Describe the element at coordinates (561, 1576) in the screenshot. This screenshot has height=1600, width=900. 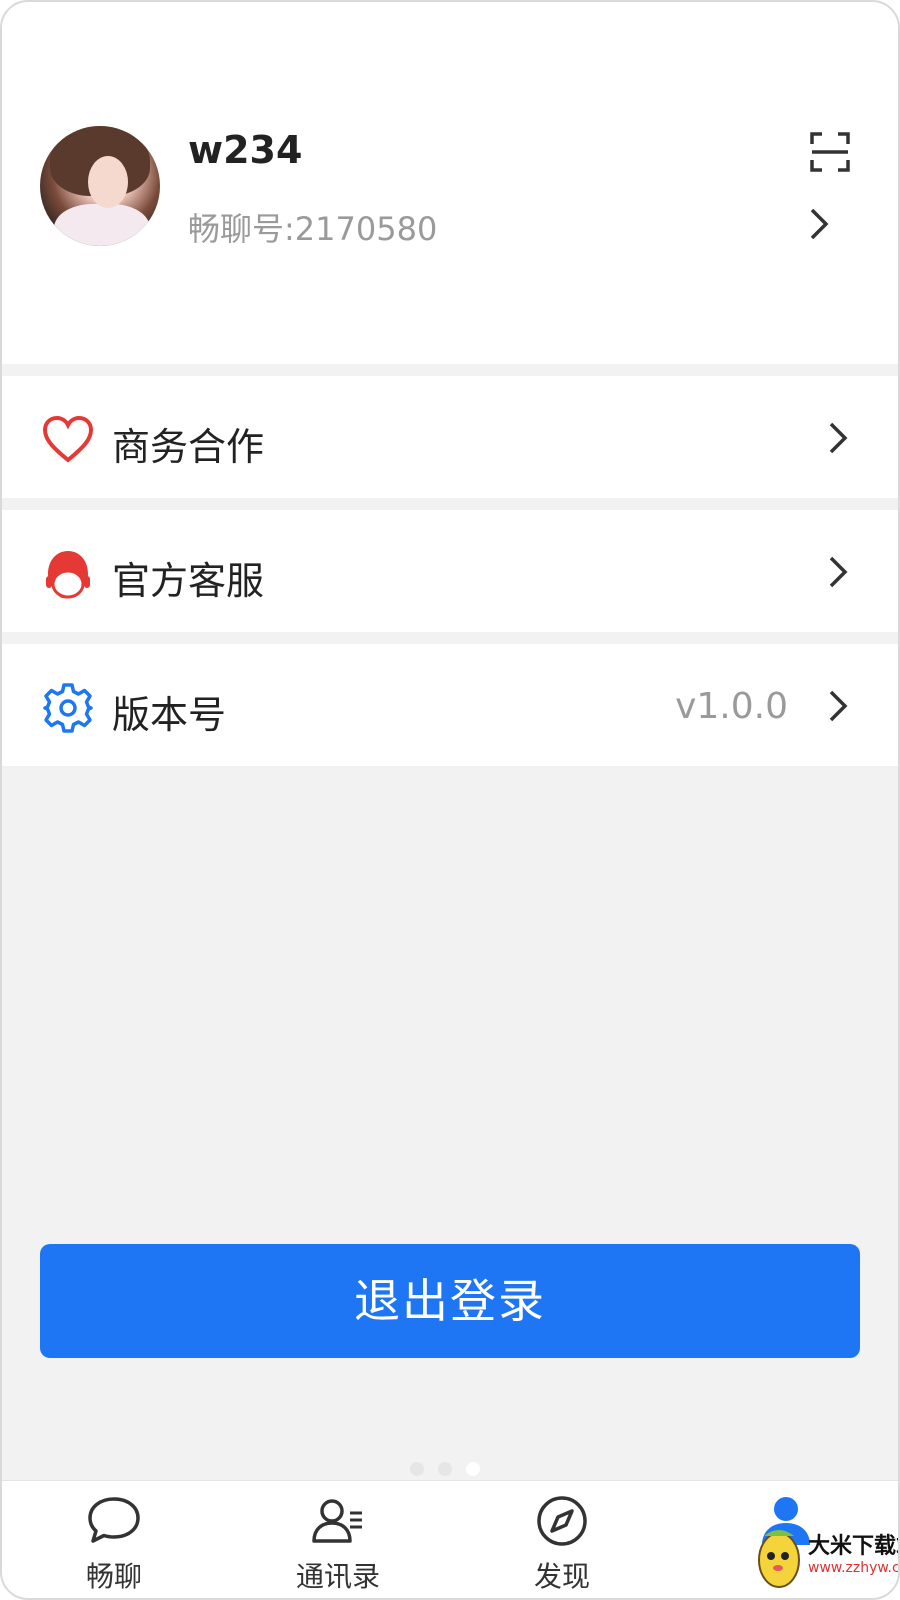
I see `tab-label: 发现` at that location.